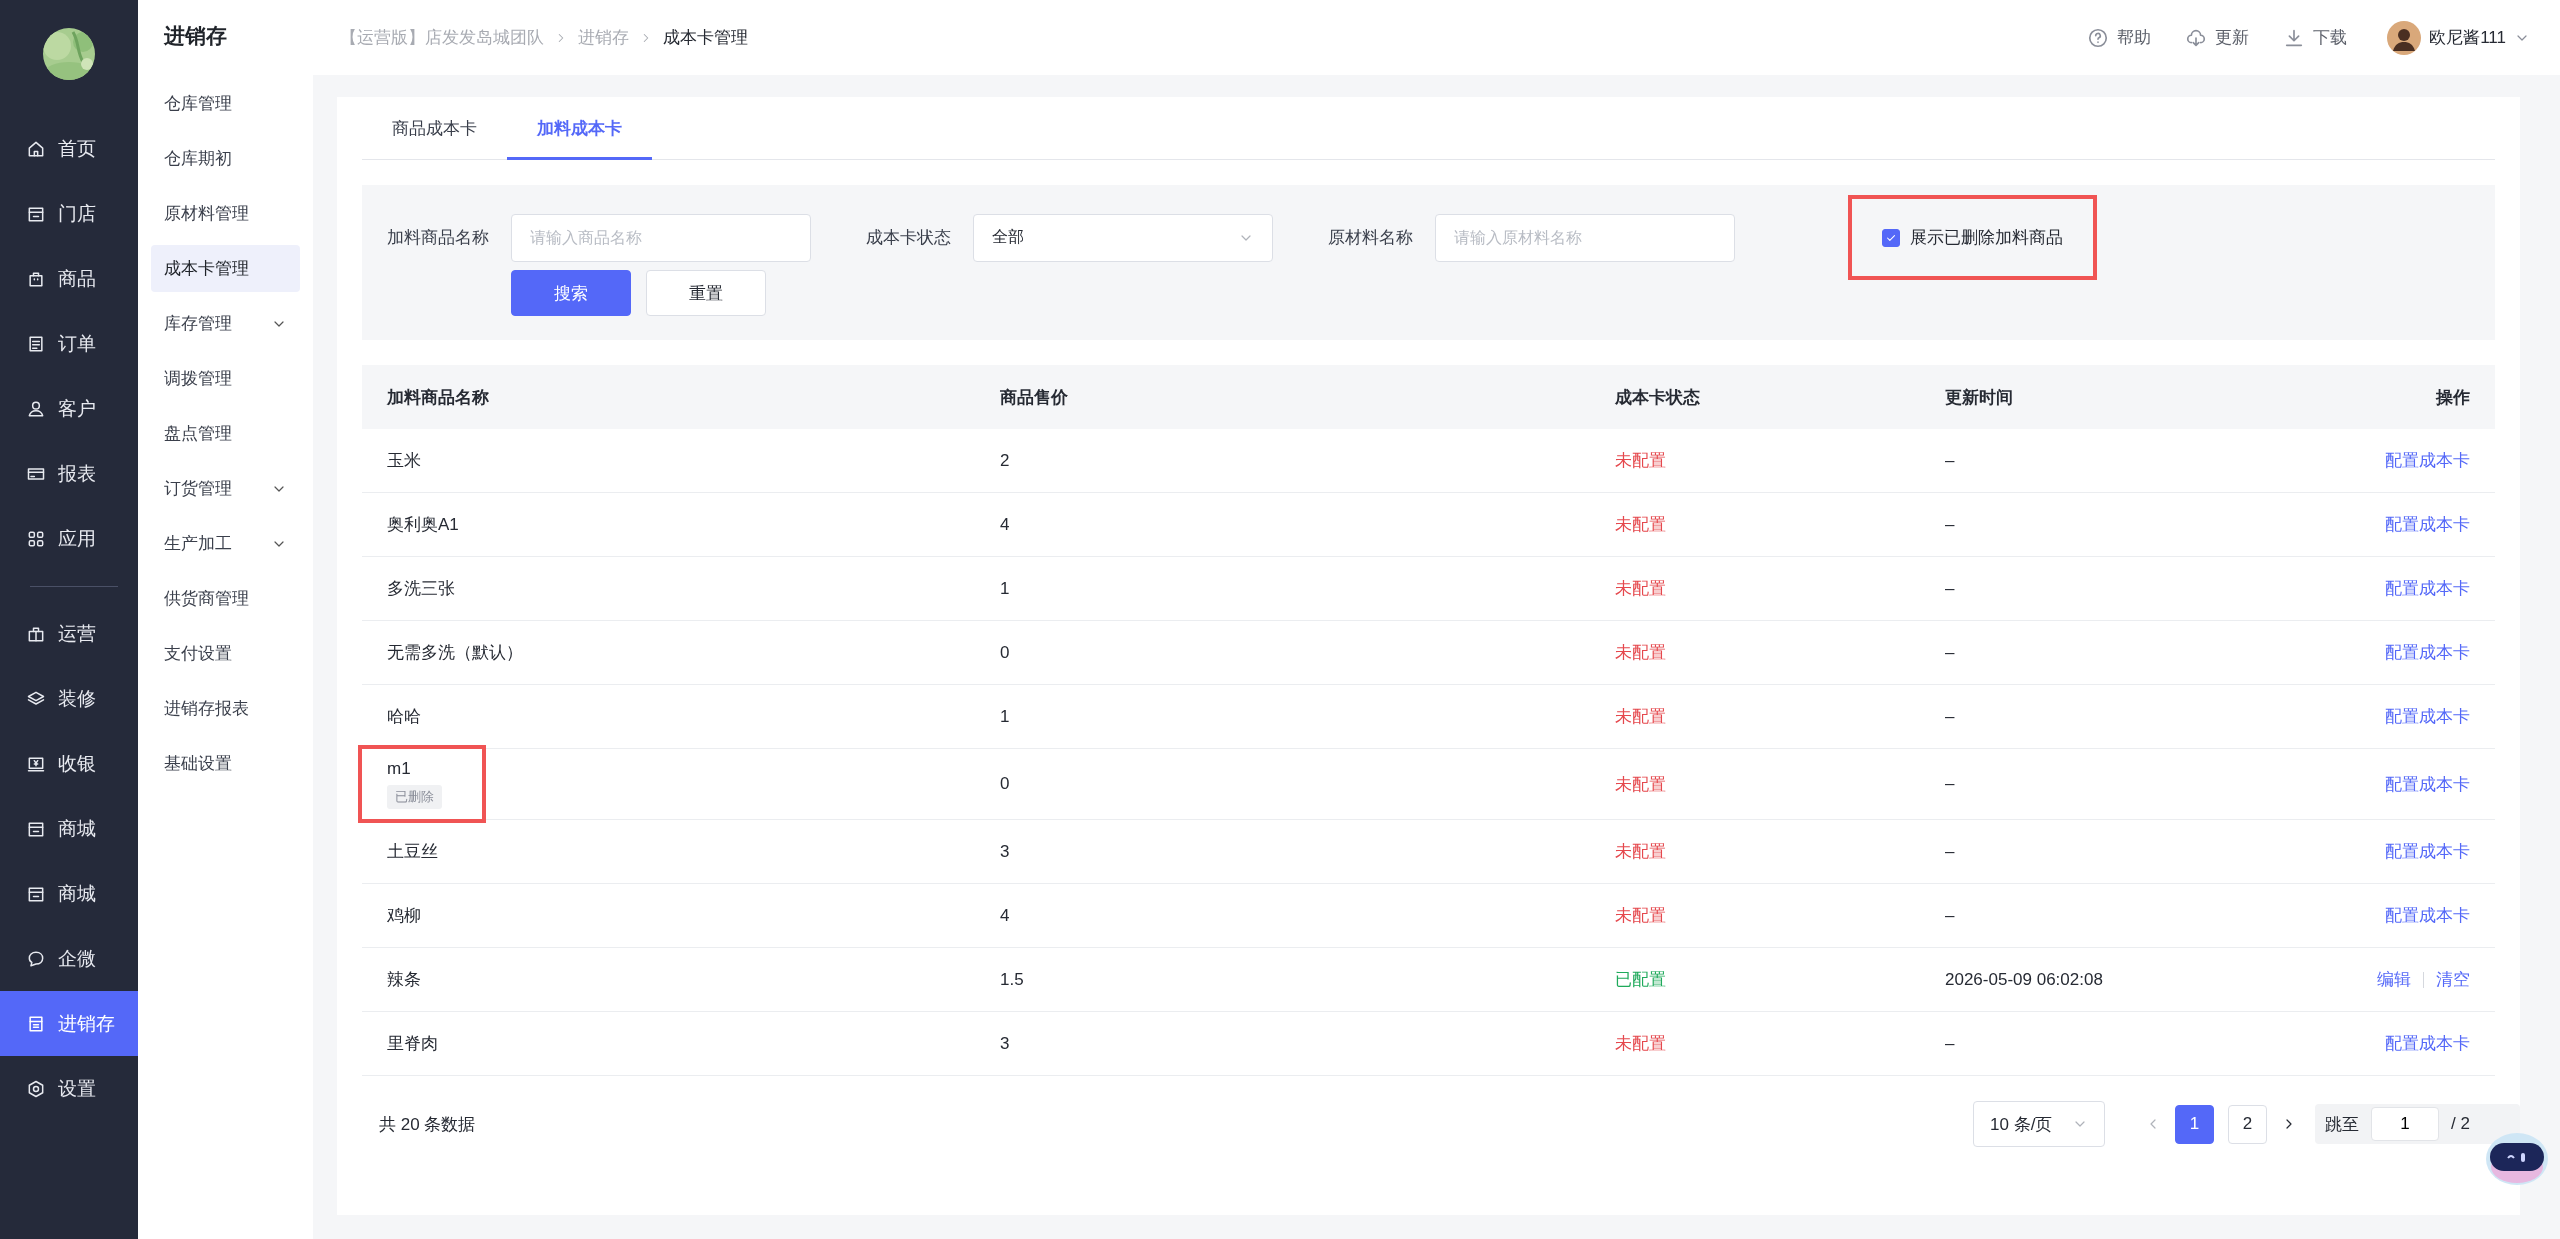 This screenshot has width=2560, height=1239. What do you see at coordinates (69, 633) in the screenshot?
I see `nav-item: 运营` at bounding box center [69, 633].